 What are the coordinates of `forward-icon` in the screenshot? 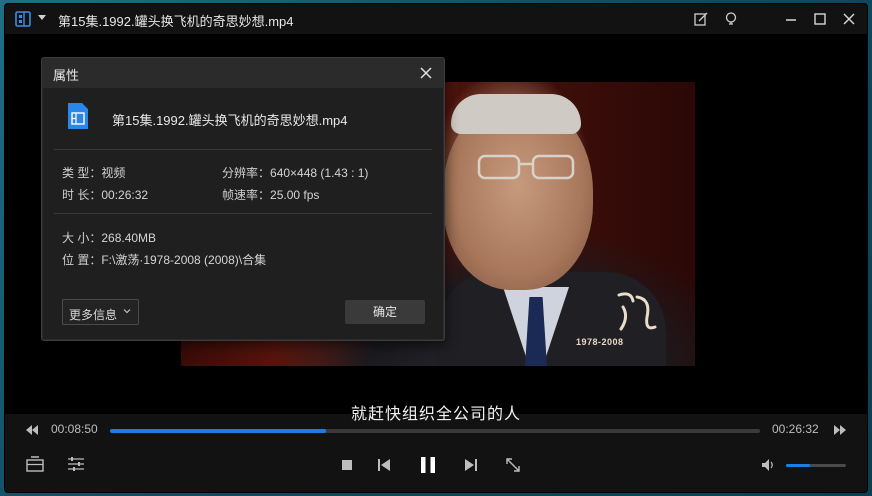 It's located at (840, 430).